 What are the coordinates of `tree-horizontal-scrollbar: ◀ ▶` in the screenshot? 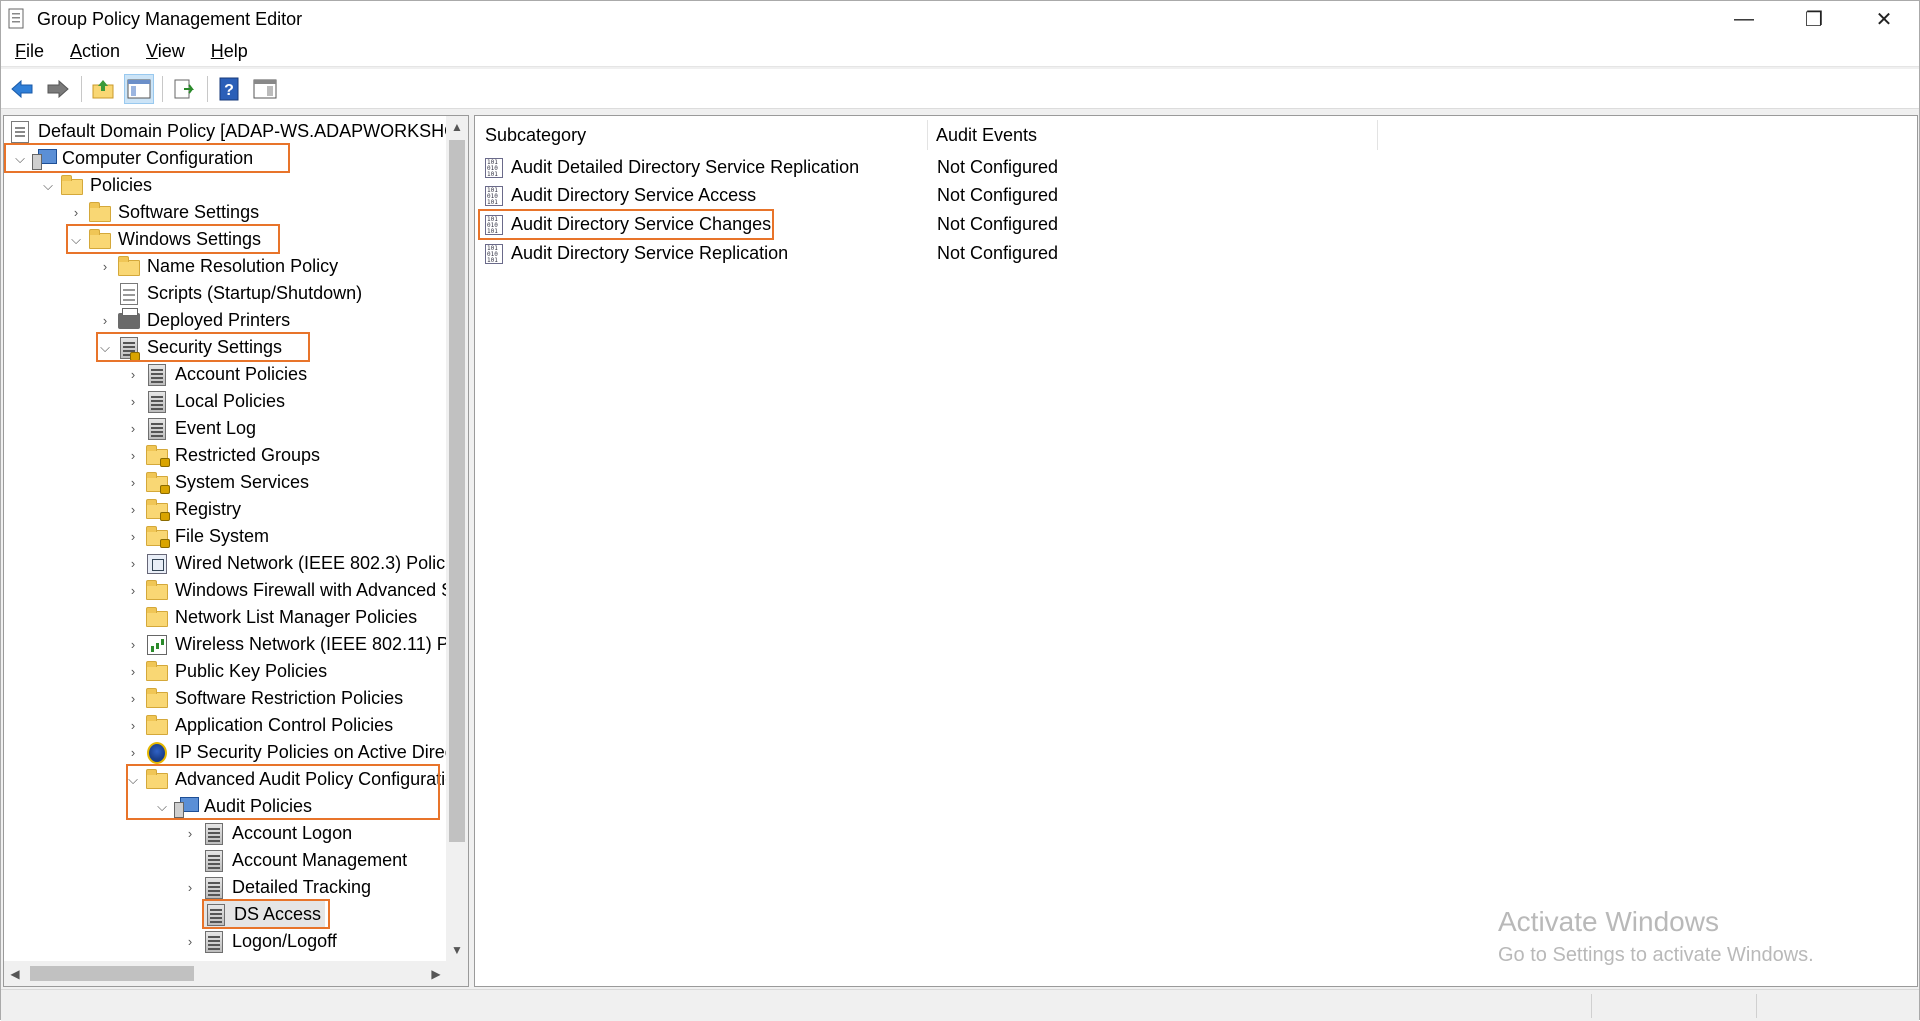 It's located at (225, 973).